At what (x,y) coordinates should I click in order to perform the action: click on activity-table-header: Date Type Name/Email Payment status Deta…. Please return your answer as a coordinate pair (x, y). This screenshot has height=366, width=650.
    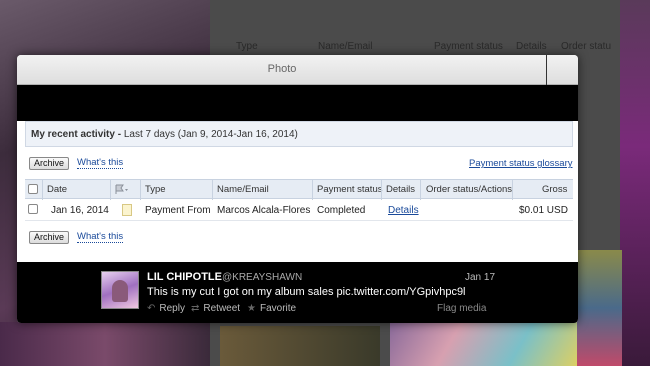
    Looking at the image, I should click on (299, 189).